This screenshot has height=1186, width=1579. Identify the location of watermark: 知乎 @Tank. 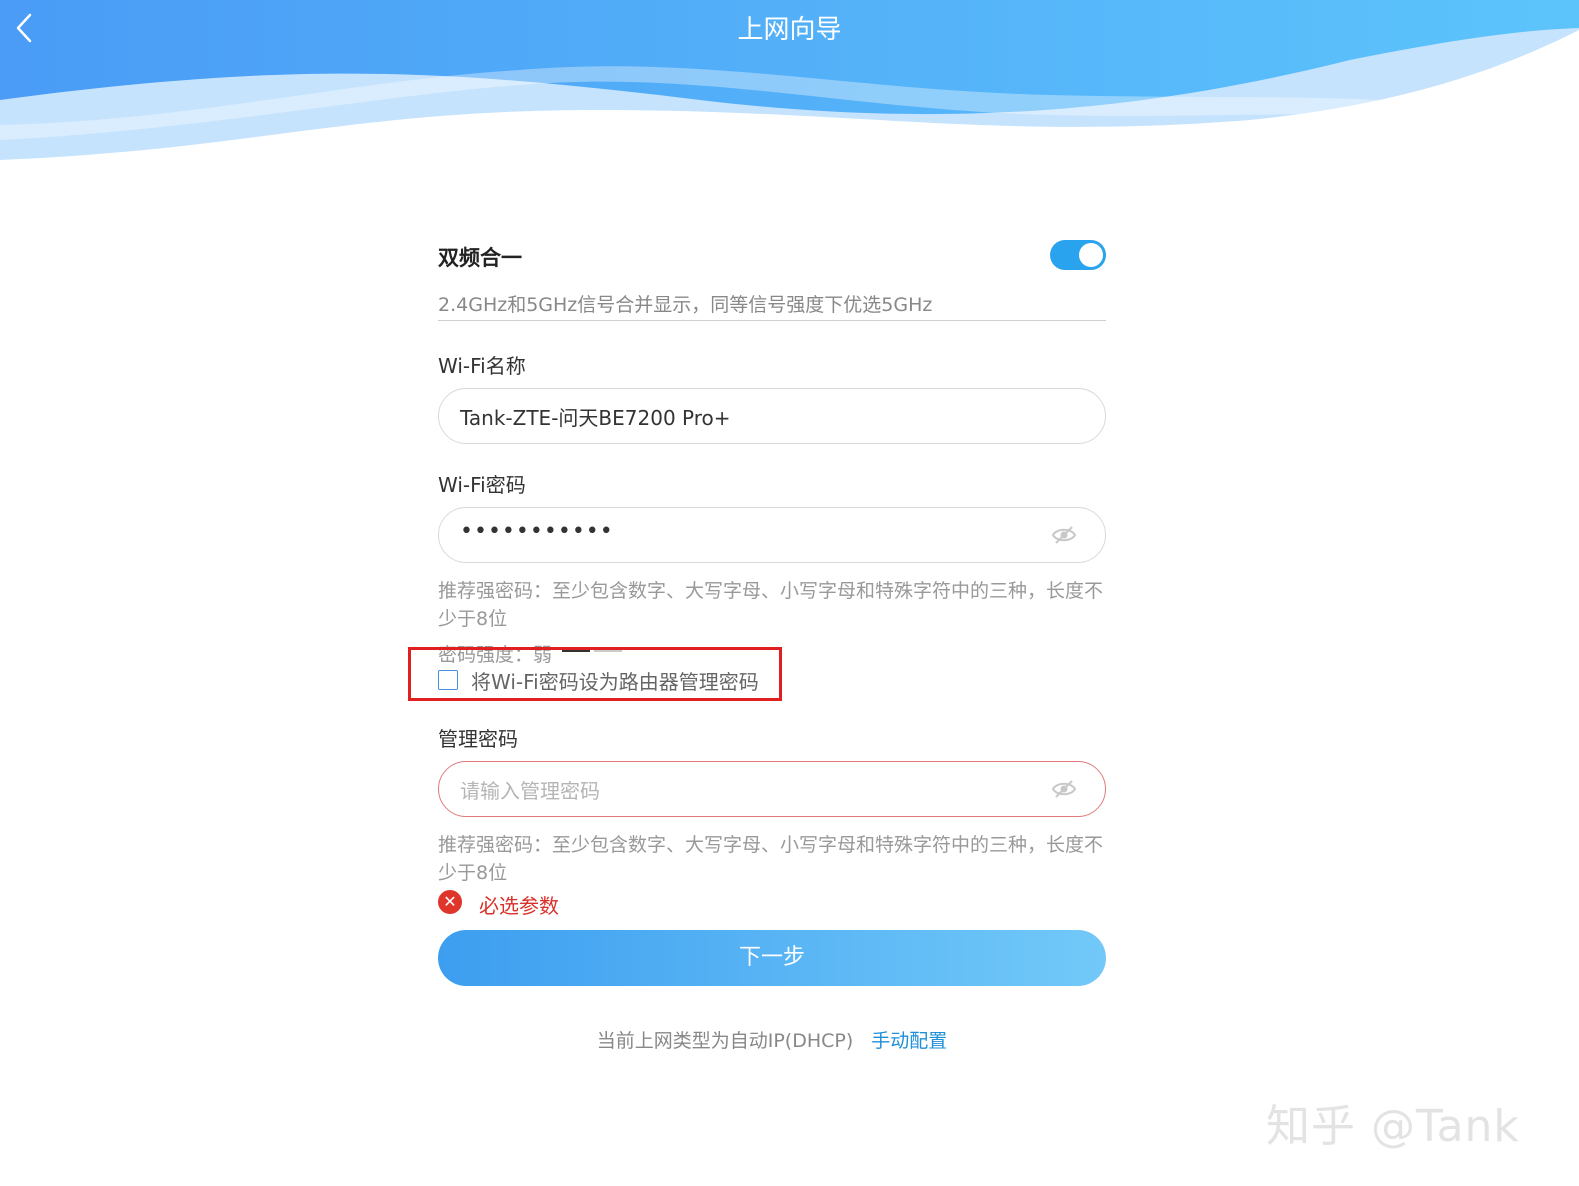
(1393, 1126).